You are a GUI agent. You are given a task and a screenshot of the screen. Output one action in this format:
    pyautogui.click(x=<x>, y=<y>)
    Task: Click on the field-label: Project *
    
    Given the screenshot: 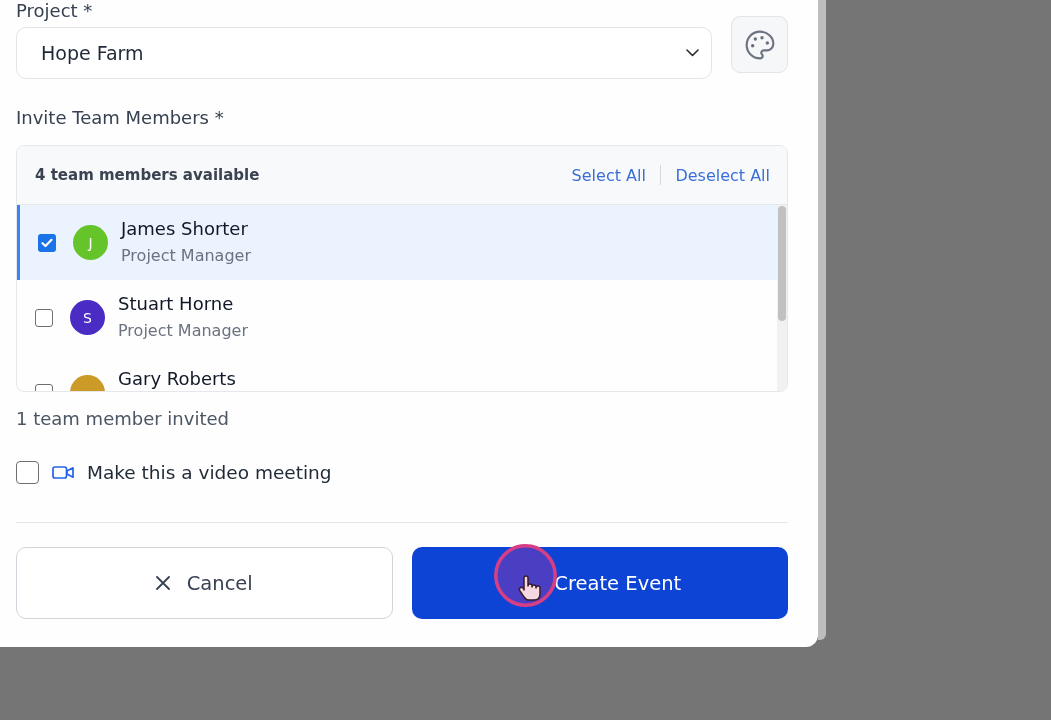 What is the action you would take?
    pyautogui.click(x=55, y=11)
    